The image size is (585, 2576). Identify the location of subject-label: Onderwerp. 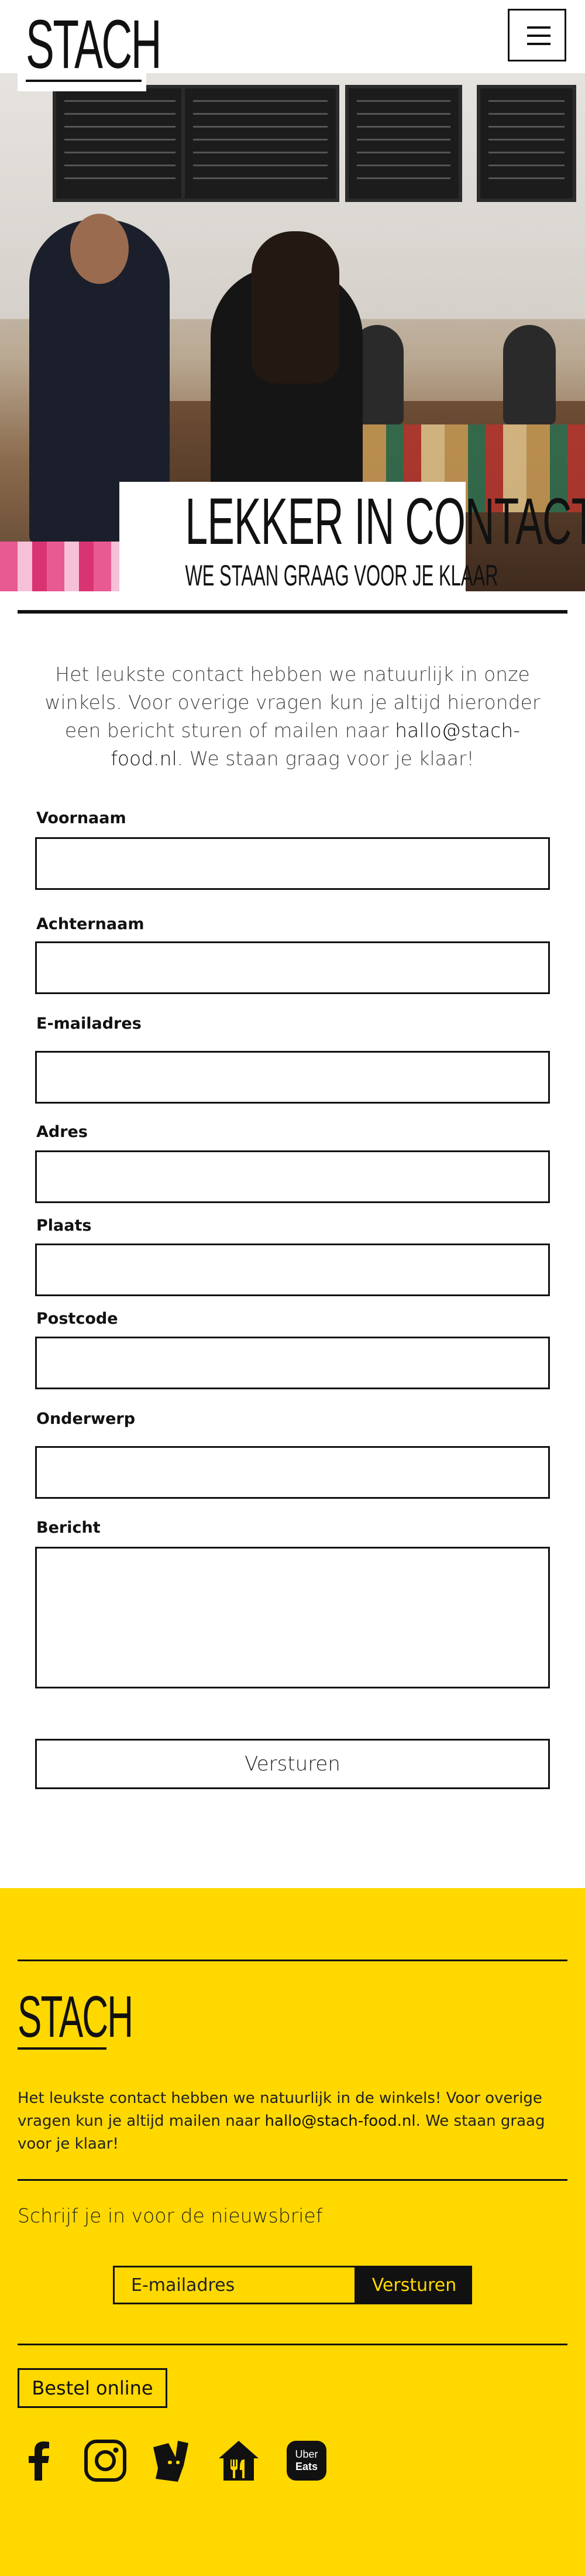
(86, 1419).